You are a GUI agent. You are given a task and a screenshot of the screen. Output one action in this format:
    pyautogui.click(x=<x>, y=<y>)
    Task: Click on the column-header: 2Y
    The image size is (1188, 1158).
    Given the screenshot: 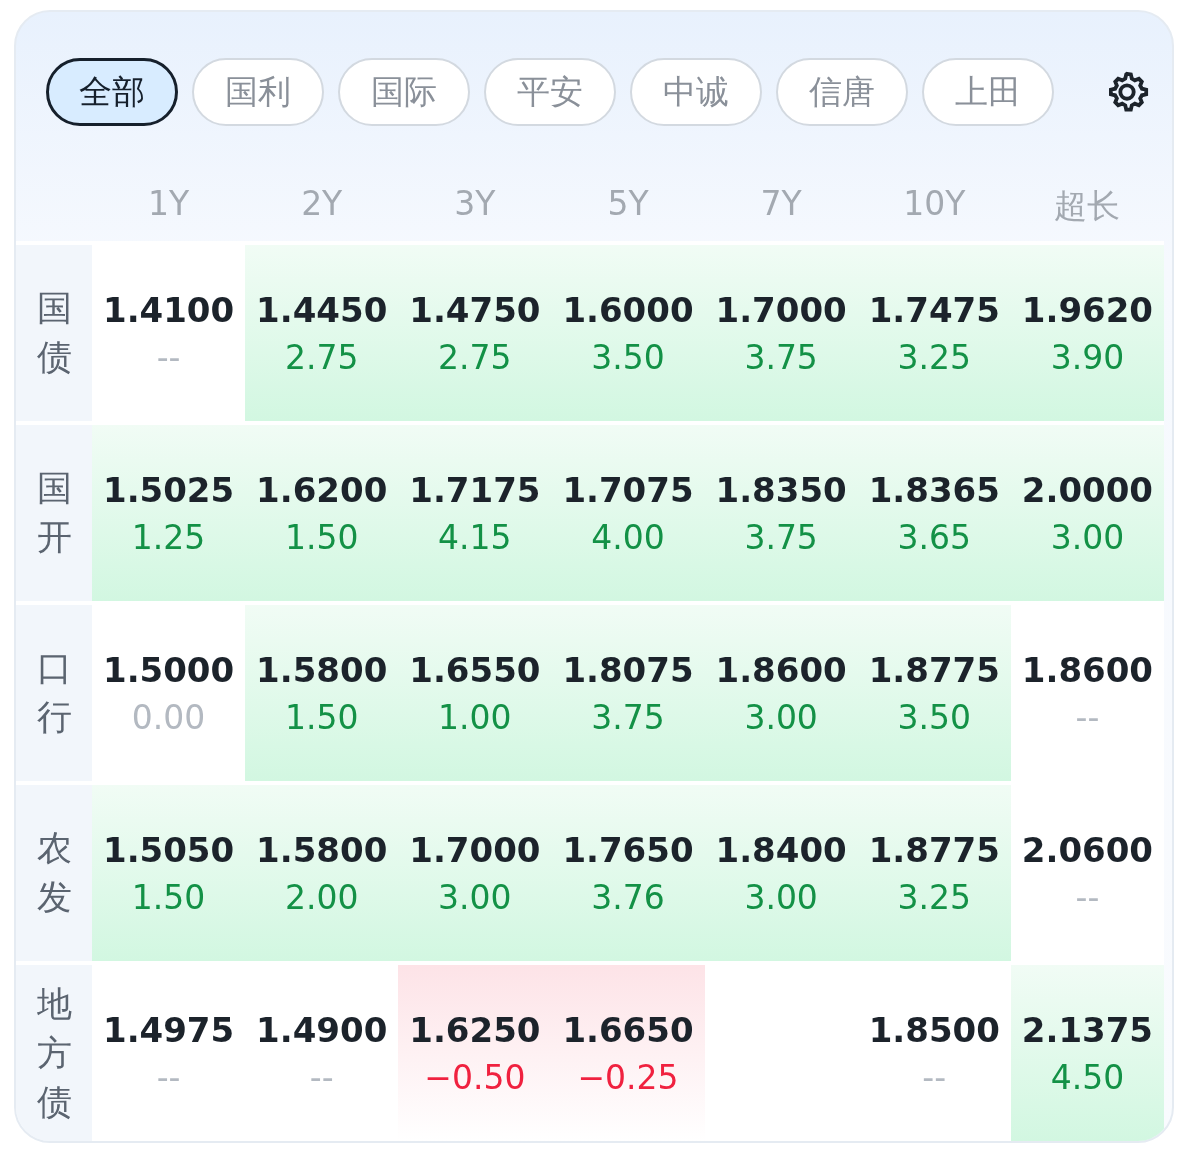 What is the action you would take?
    pyautogui.click(x=322, y=204)
    